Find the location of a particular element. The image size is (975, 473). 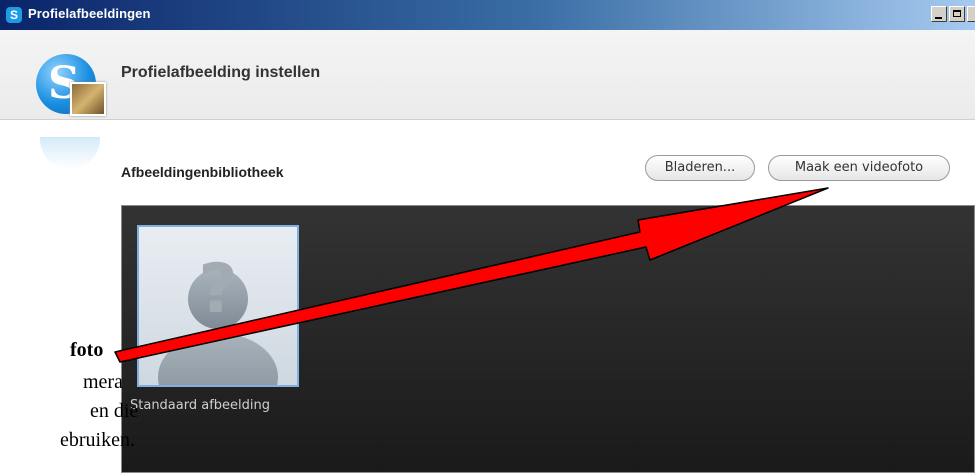

annotation-line-2: en die is located at coordinates (114, 411).